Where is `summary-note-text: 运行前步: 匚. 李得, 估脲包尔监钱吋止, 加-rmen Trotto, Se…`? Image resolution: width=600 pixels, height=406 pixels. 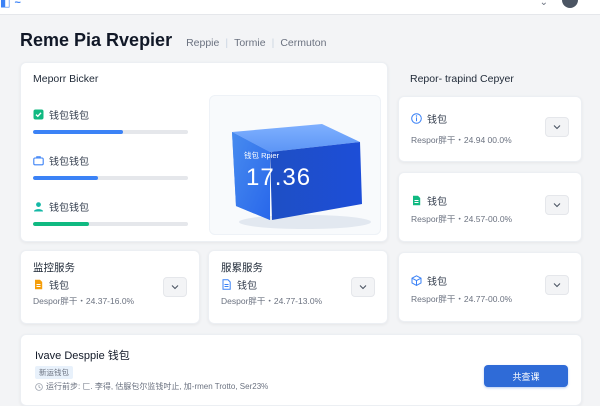 summary-note-text: 运行前步: 匚. 李得, 估脲包尔监钱吋止, 加-rmen Trotto, Se… is located at coordinates (157, 386).